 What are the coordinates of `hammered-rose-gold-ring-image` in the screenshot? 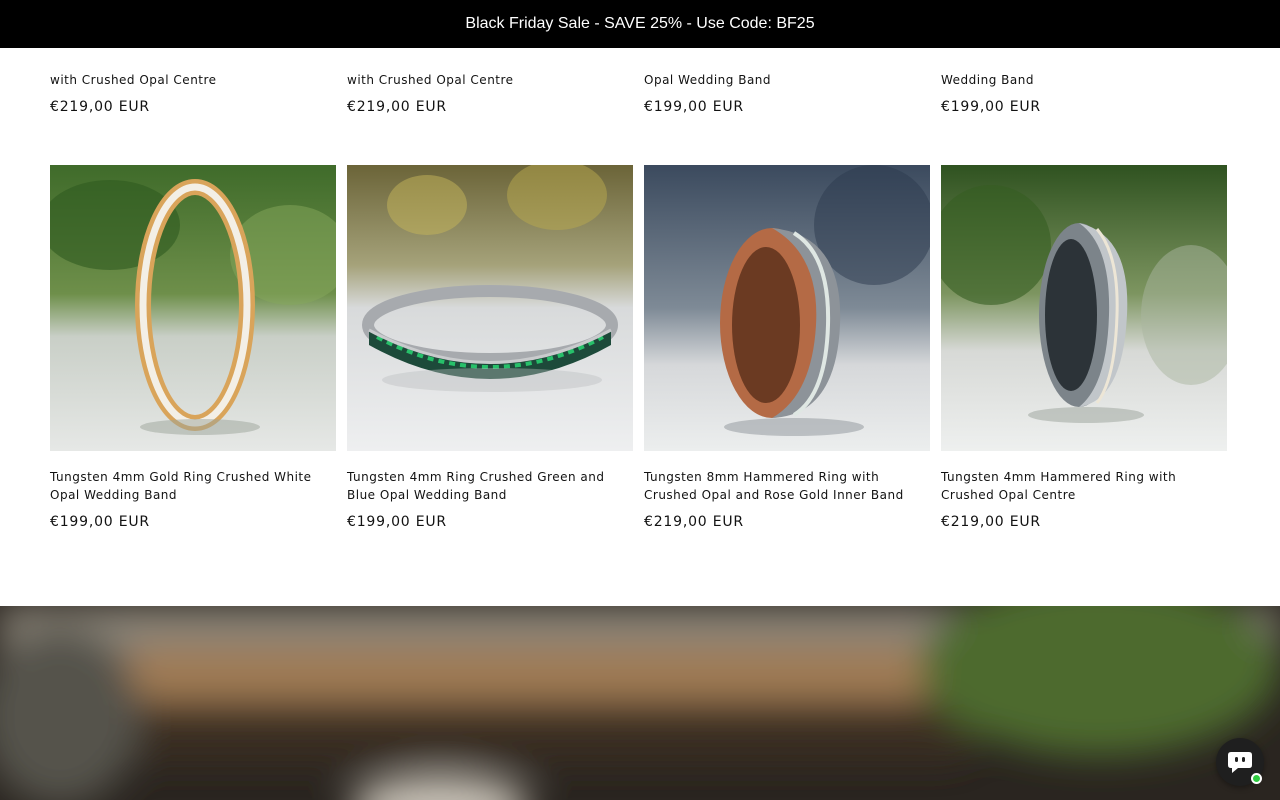 It's located at (787, 308).